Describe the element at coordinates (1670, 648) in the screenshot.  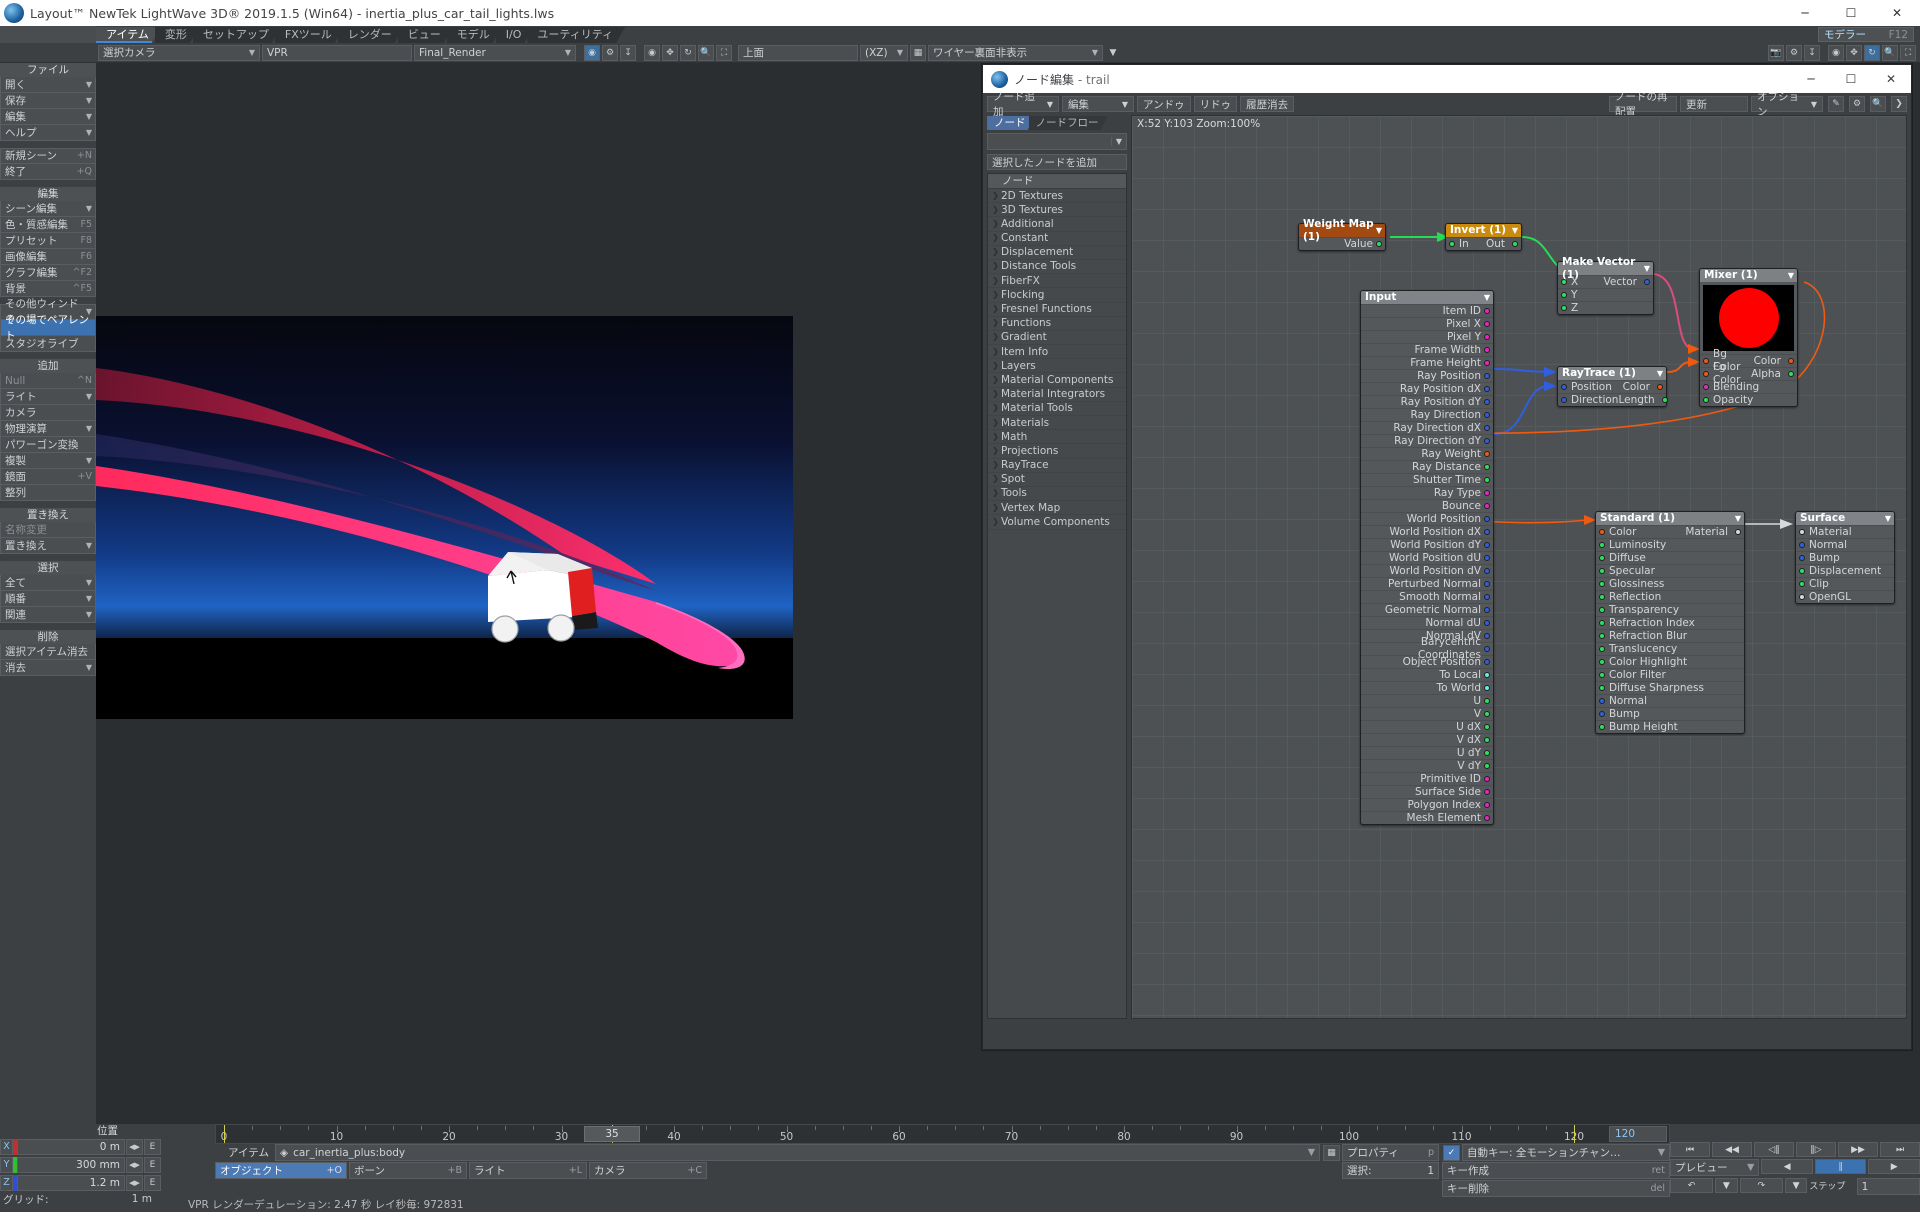
I see `node-port-row: Translucency` at that location.